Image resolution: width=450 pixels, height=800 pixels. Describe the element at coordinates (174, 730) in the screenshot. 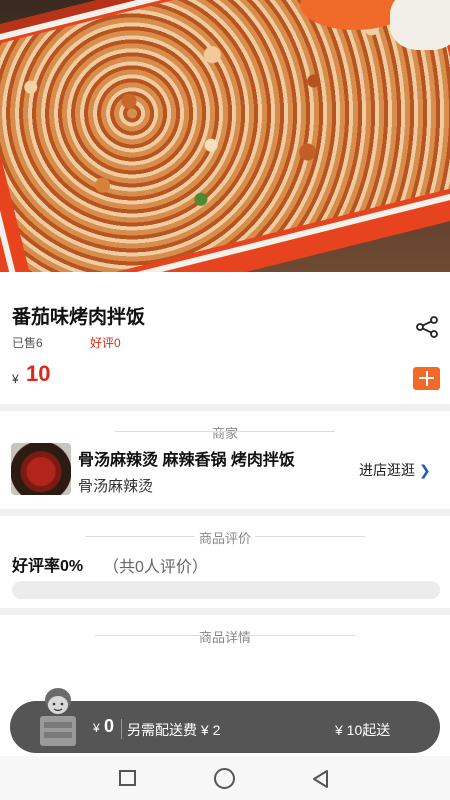

I see `delivery-fee-text: 另需配送费 ¥ 2` at that location.